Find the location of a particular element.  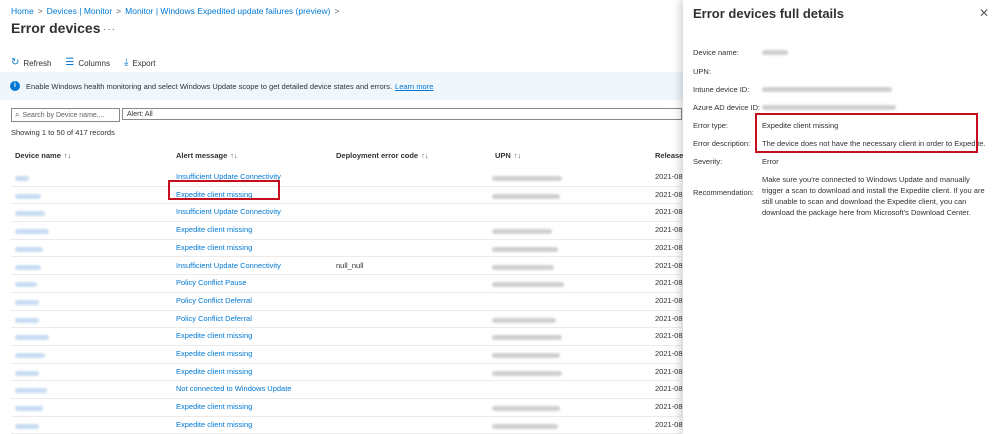

header-upn: UPN ↑↓ is located at coordinates (508, 155).